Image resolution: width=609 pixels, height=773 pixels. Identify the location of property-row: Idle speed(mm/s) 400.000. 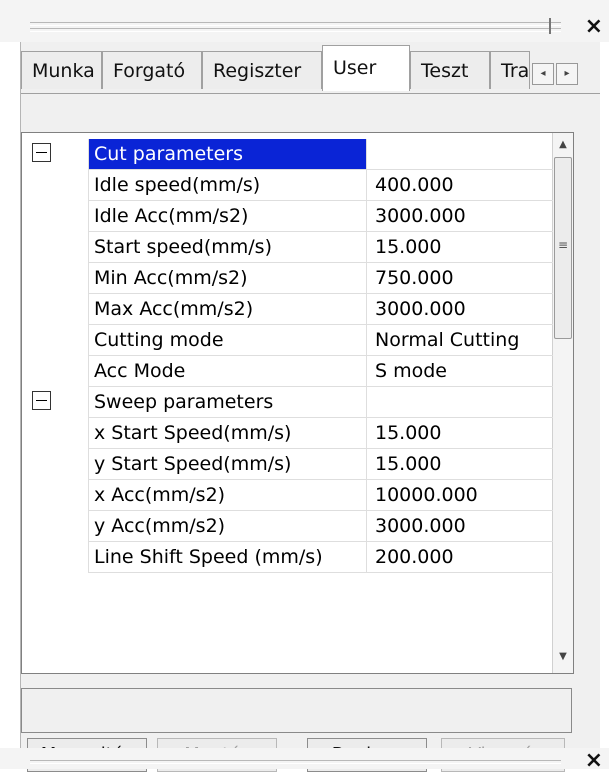
(287, 185).